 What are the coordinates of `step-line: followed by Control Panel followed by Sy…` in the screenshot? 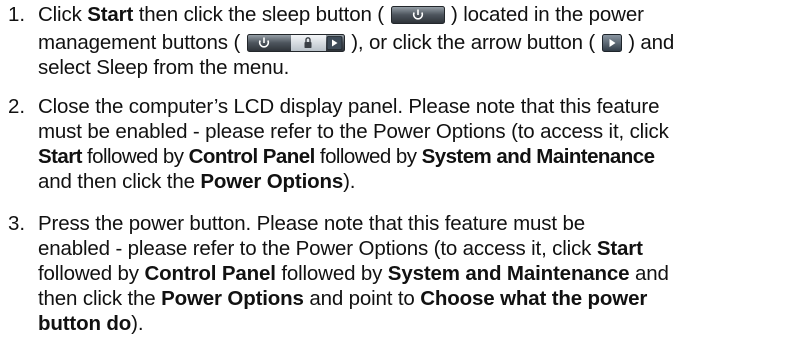 It's located at (353, 274).